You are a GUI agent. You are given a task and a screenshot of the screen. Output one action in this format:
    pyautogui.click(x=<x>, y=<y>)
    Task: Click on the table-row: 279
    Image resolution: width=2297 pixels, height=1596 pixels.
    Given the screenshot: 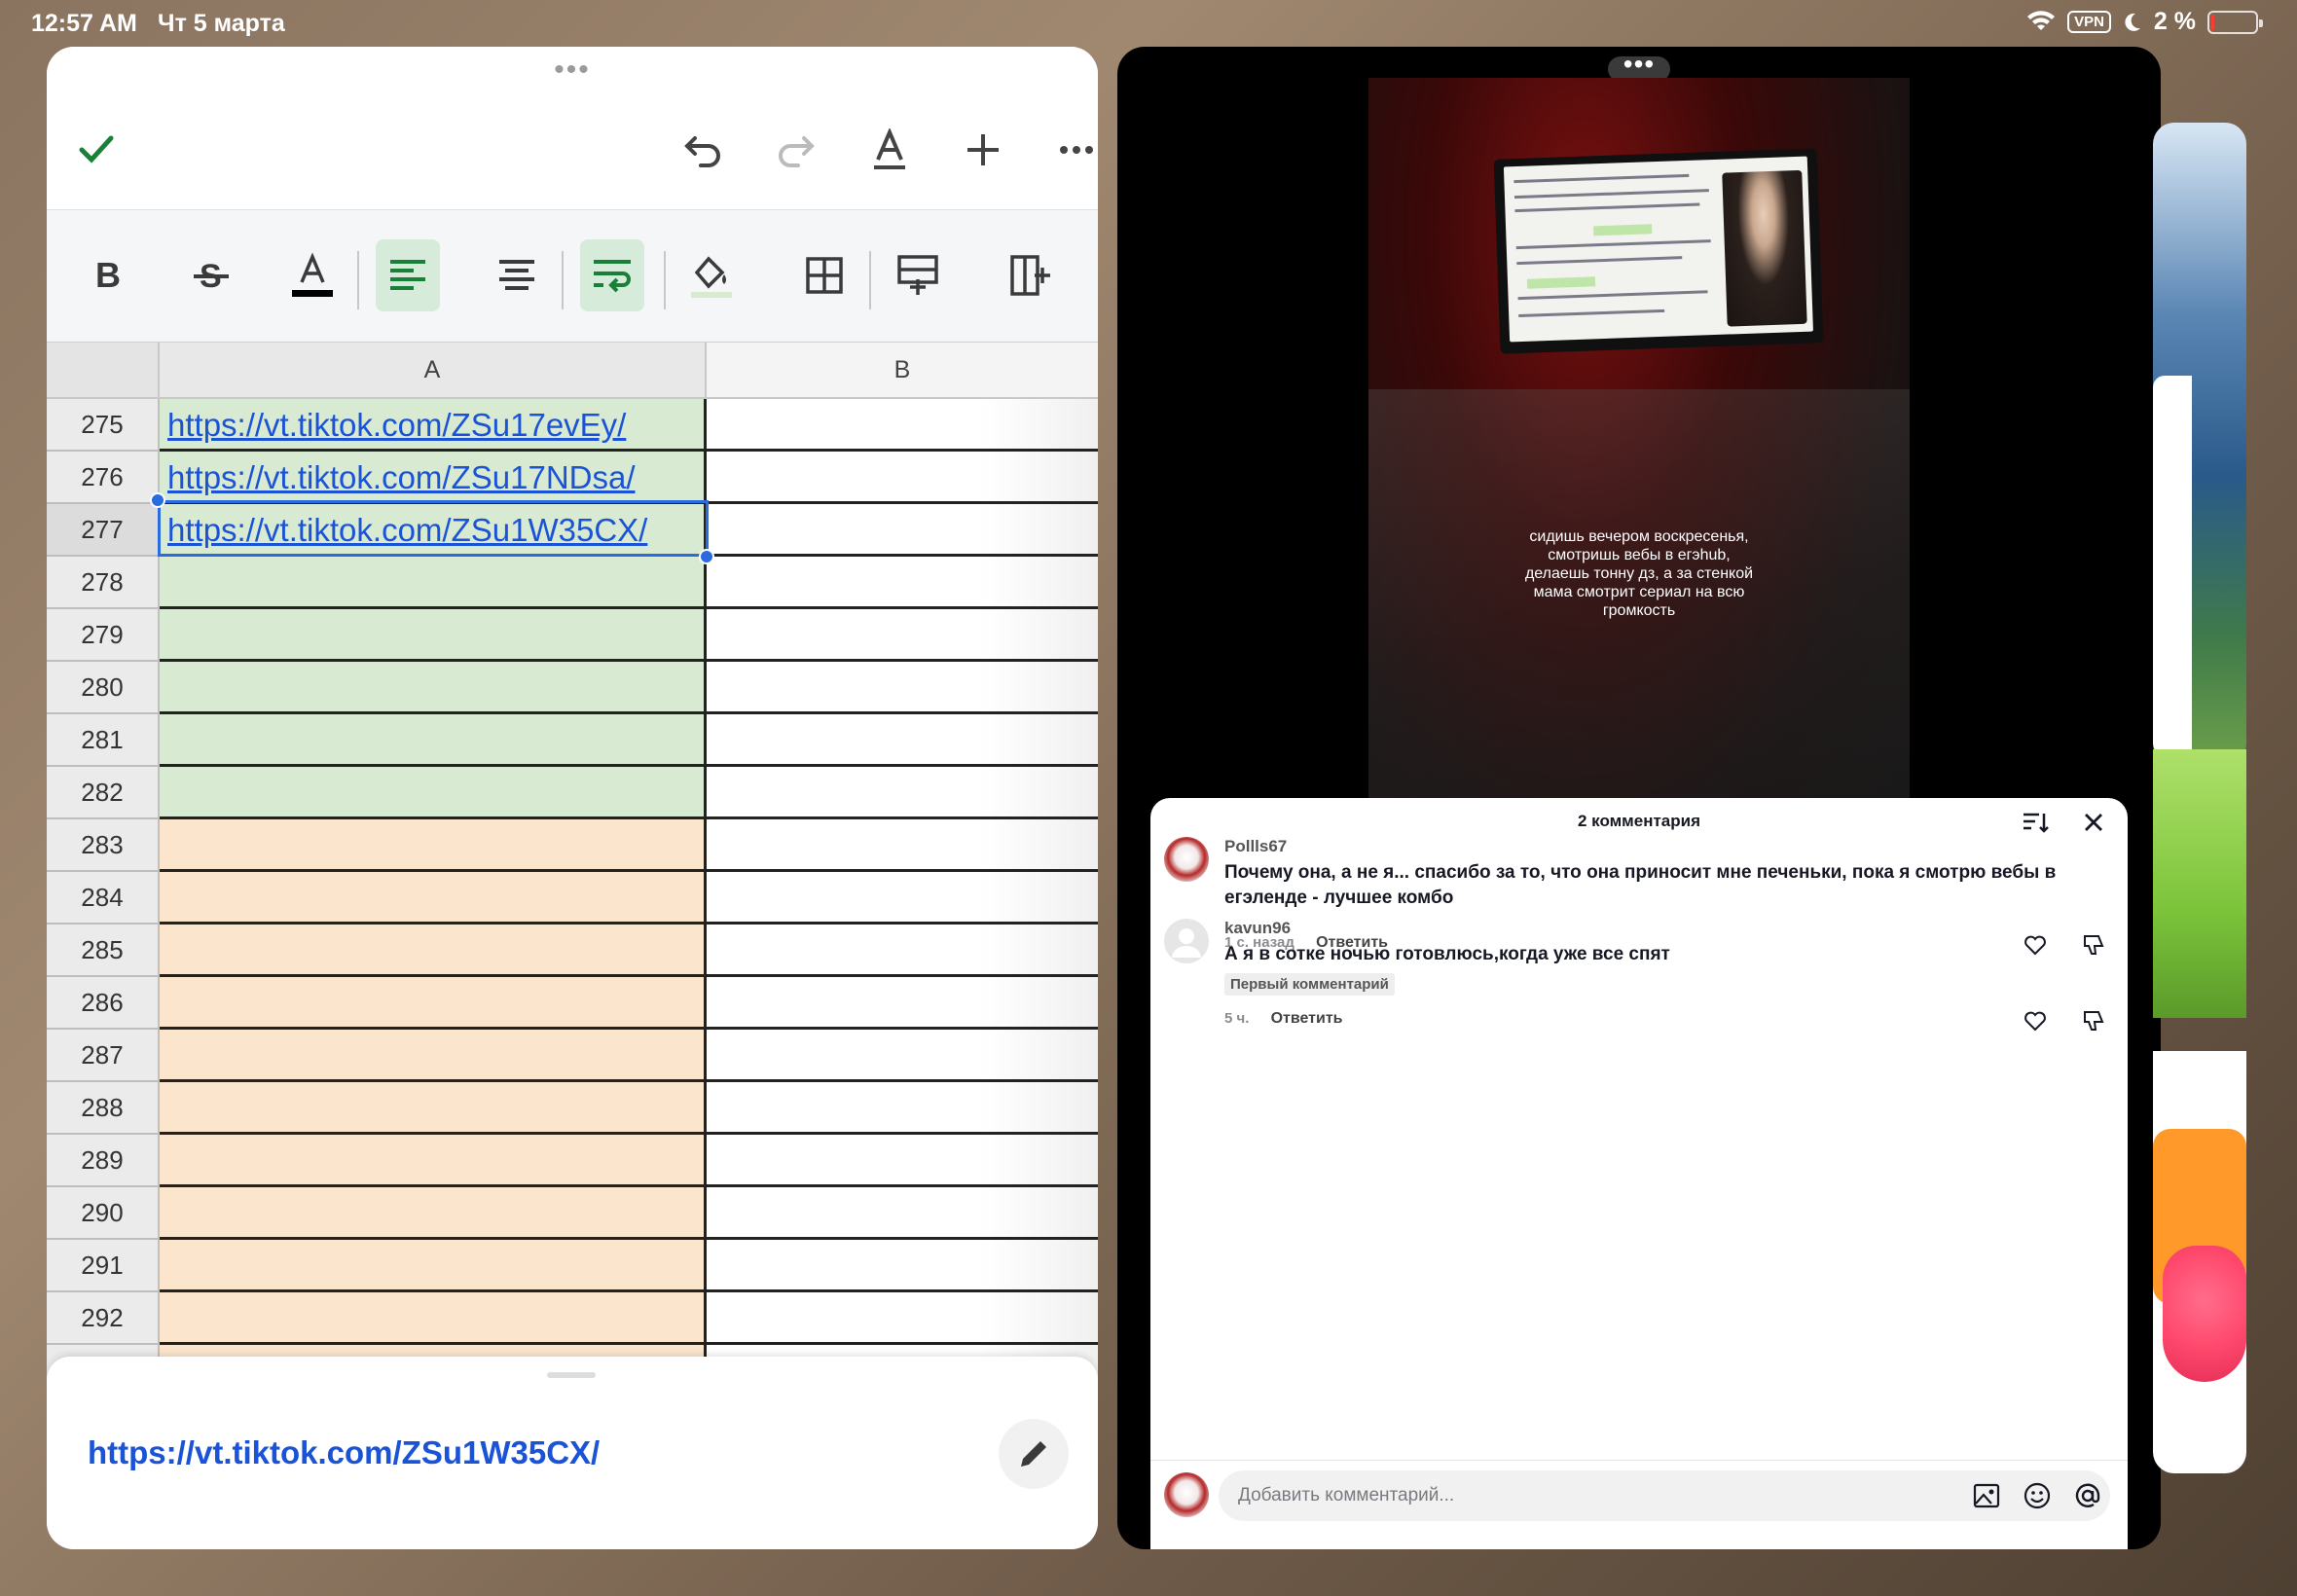 What is the action you would take?
    pyautogui.click(x=572, y=635)
    